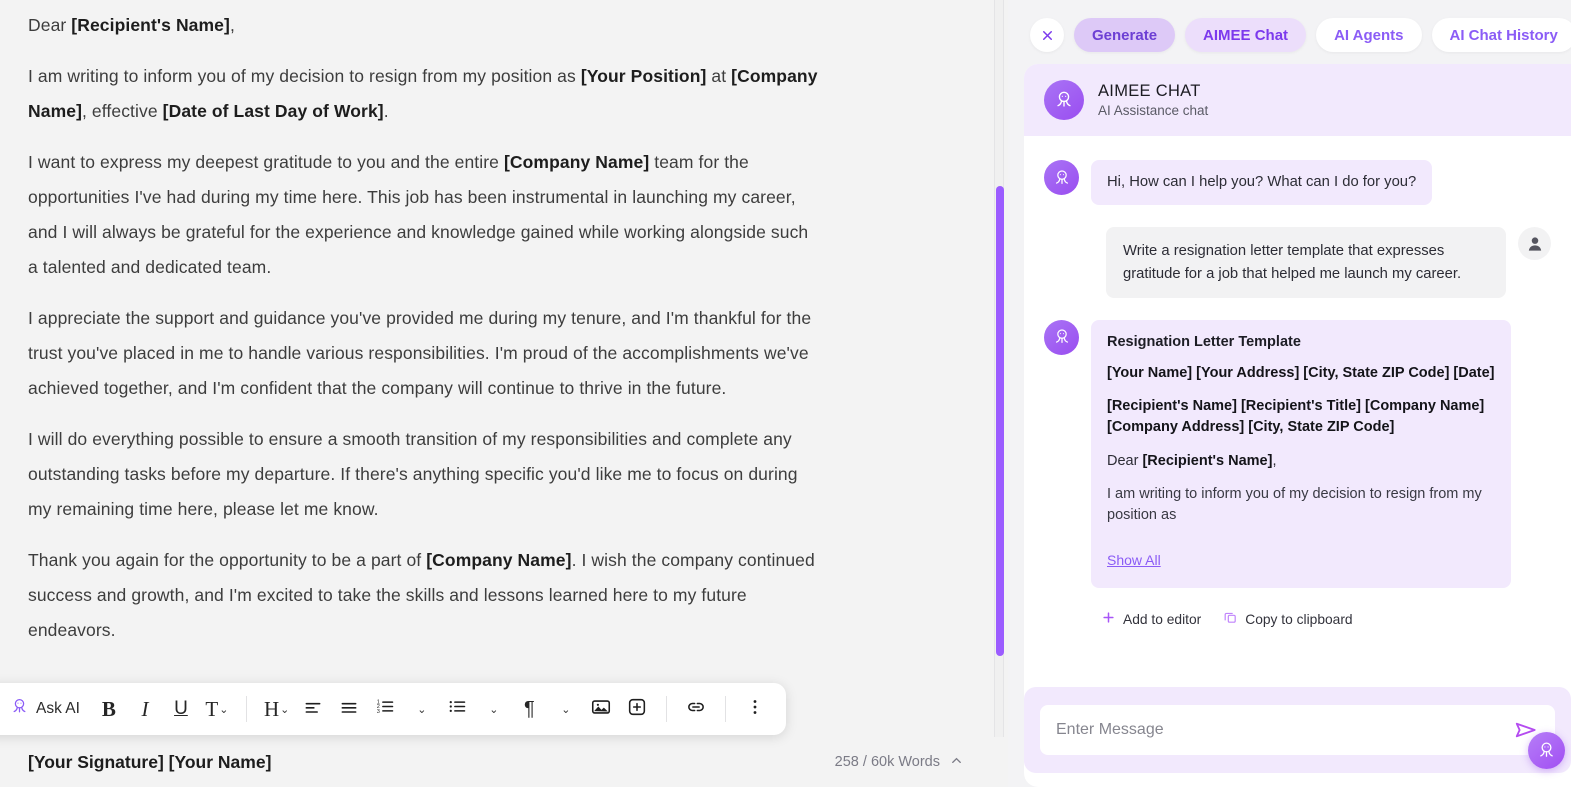  What do you see at coordinates (565, 709) in the screenshot?
I see `paragraph-options-button: ⌄` at bounding box center [565, 709].